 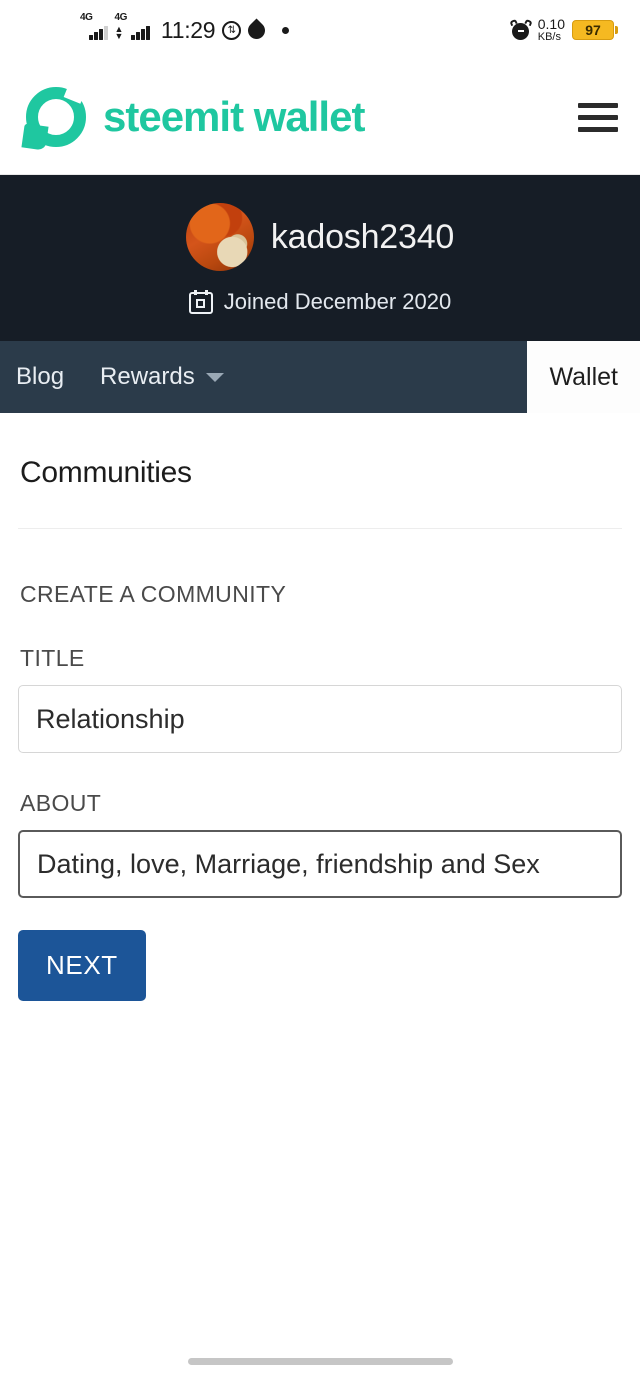 What do you see at coordinates (232, 30) in the screenshot?
I see `sync-circle-icon: ⇅` at bounding box center [232, 30].